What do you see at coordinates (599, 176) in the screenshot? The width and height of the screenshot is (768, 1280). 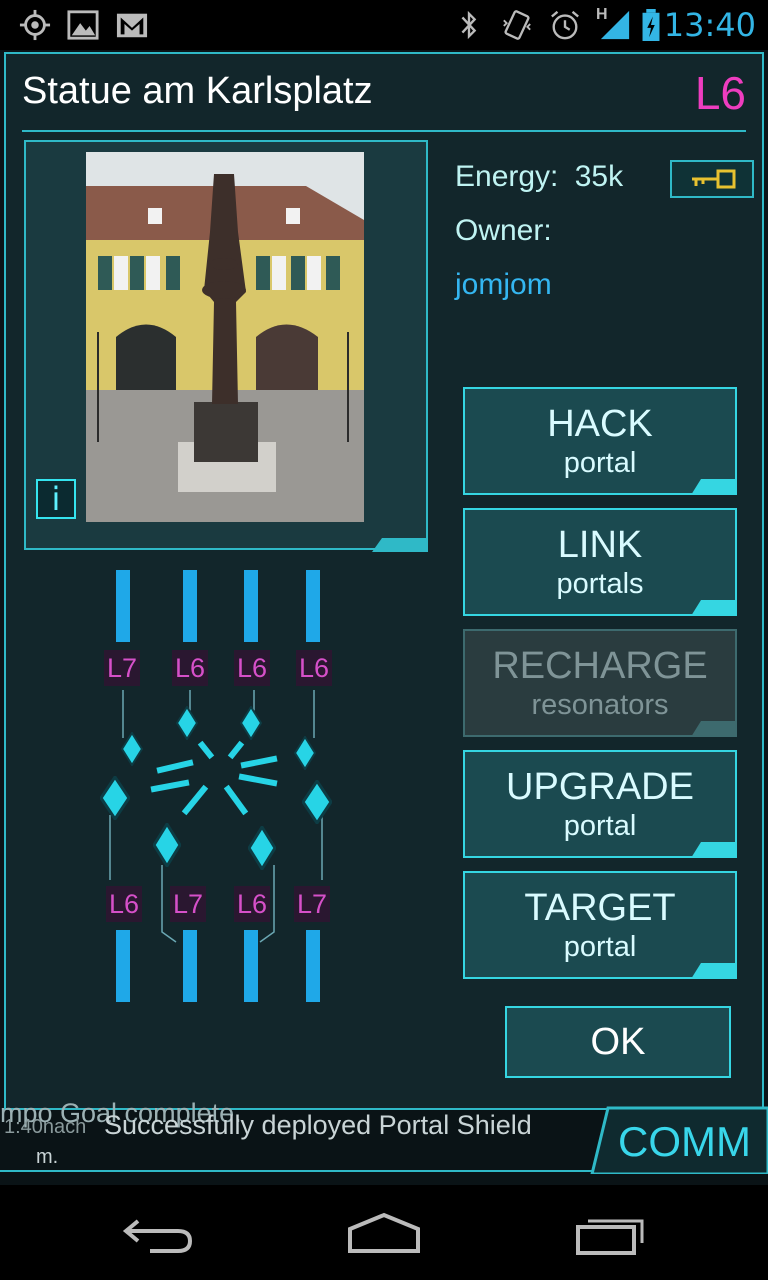 I see `energy-value: 35k` at bounding box center [599, 176].